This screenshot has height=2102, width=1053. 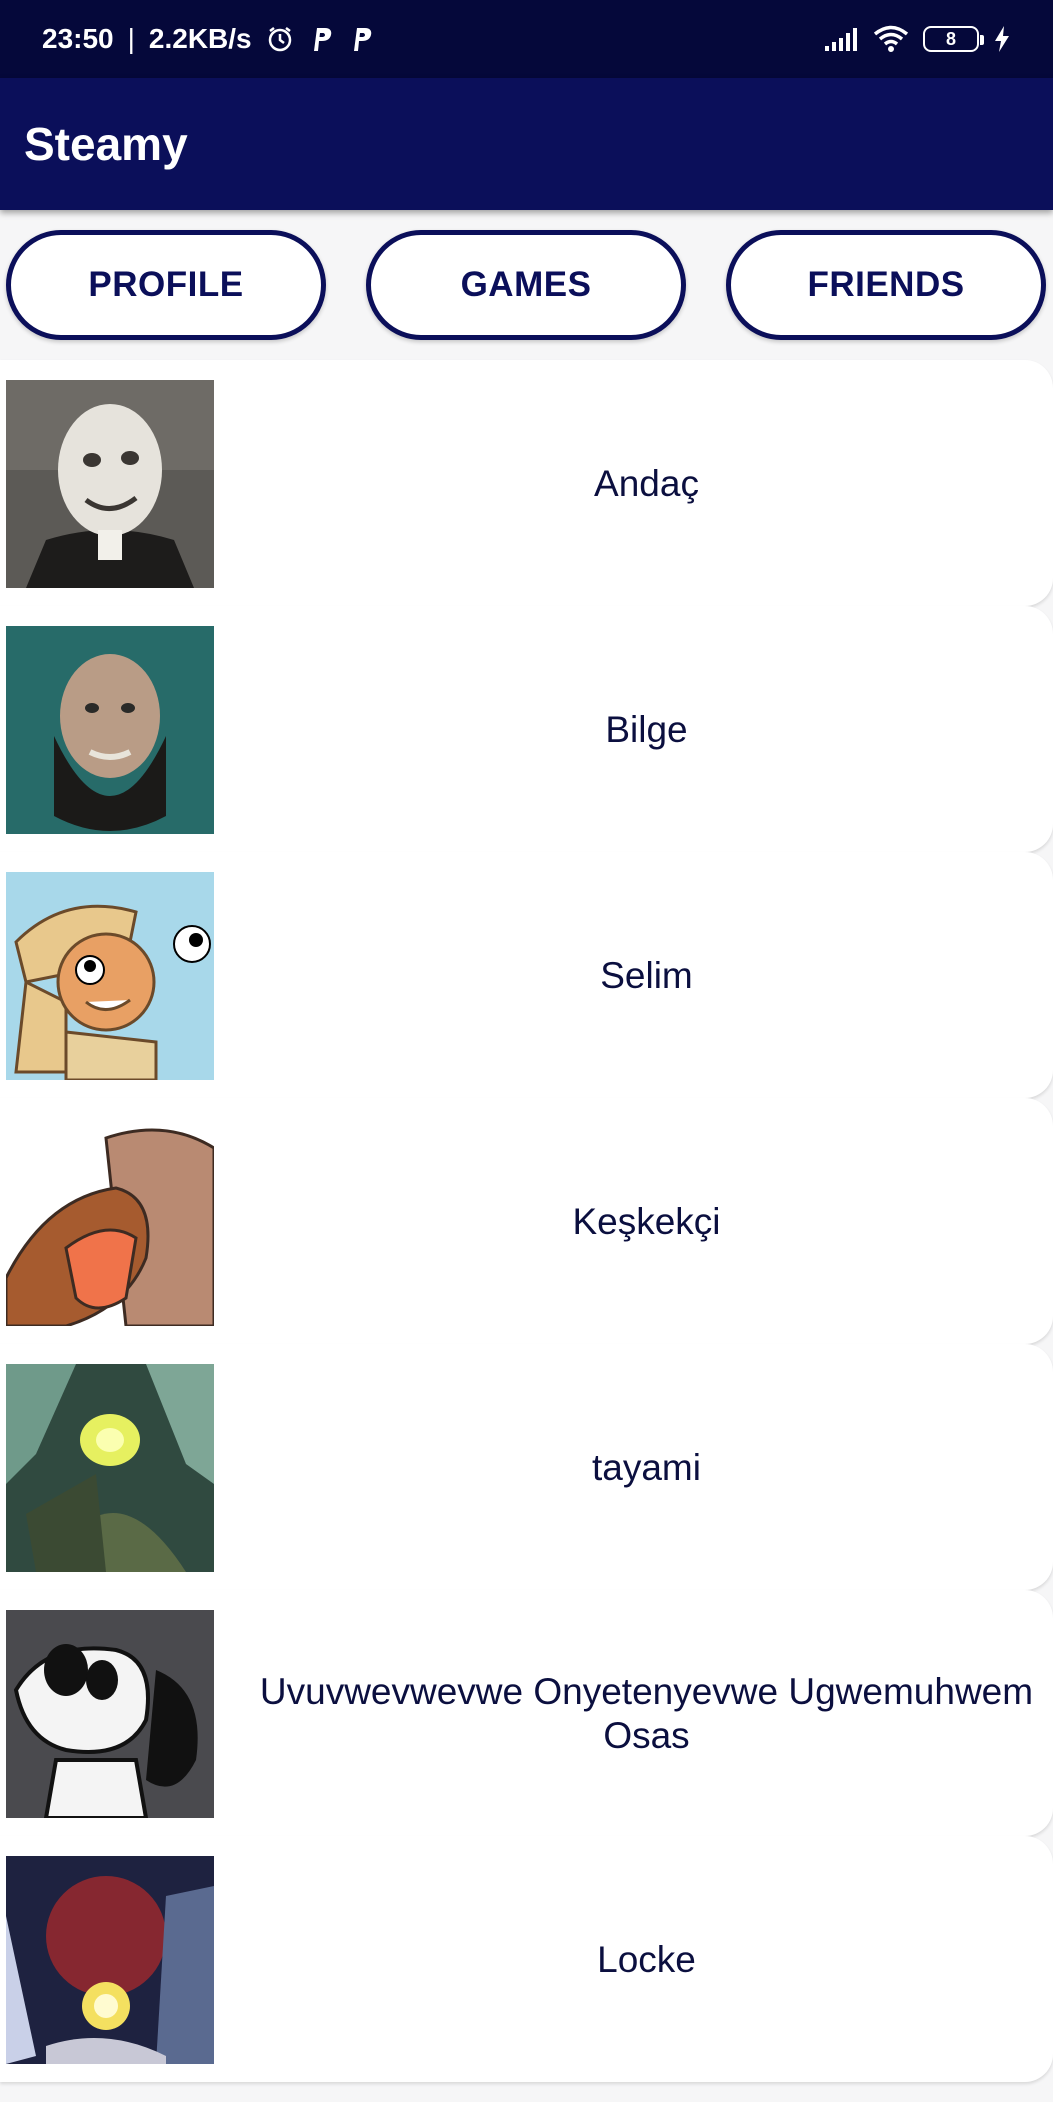 What do you see at coordinates (280, 39) in the screenshot?
I see `alarm-icon` at bounding box center [280, 39].